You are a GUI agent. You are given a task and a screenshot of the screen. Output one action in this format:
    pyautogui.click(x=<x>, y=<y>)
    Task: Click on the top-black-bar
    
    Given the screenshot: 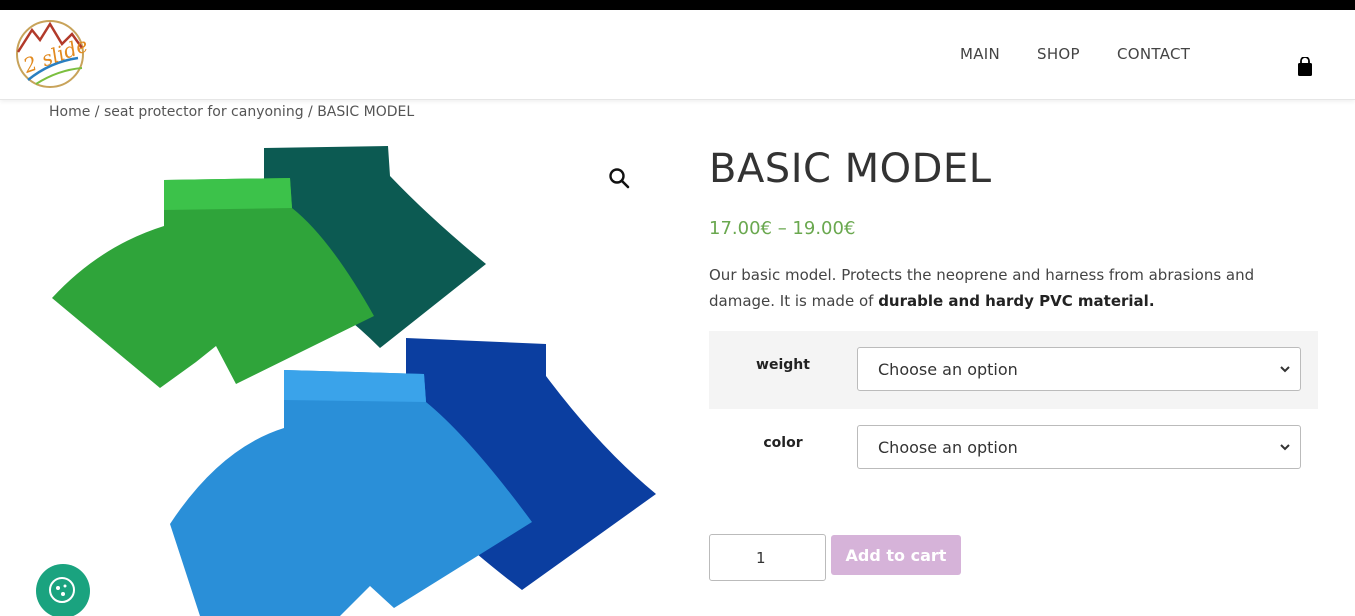 What is the action you would take?
    pyautogui.click(x=677, y=5)
    